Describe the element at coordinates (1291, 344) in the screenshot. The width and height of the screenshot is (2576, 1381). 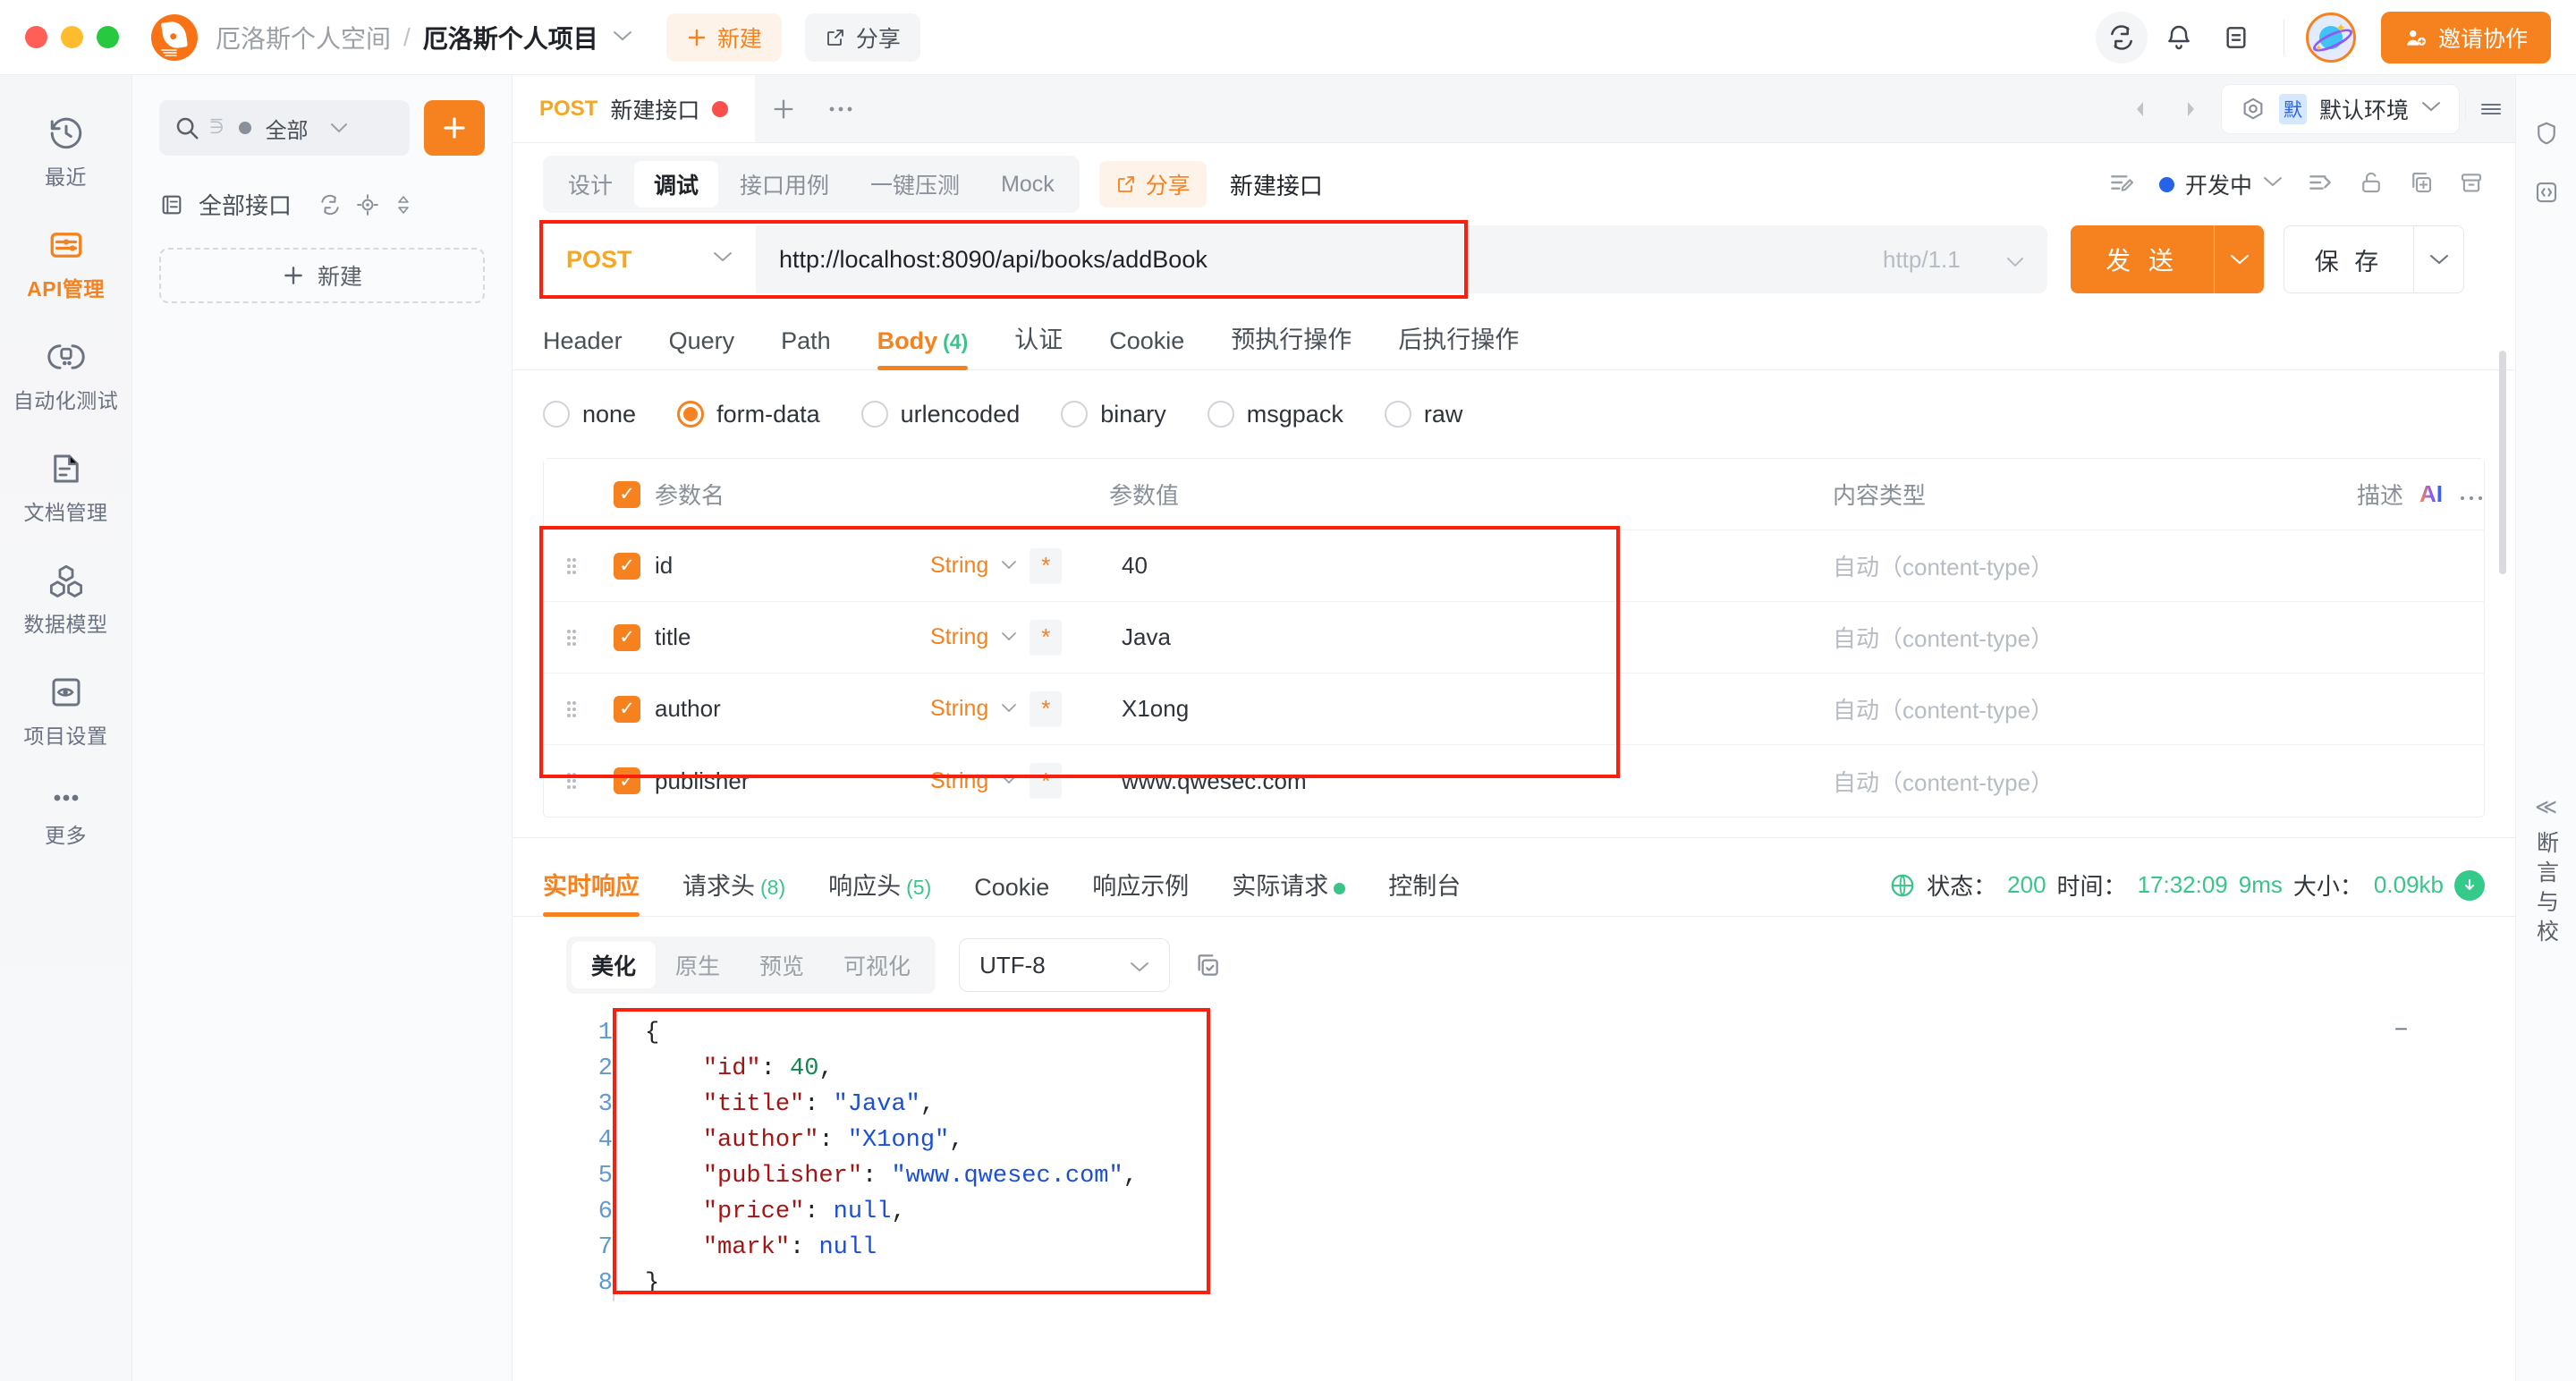
I see `tab-pre-script: 预执行操作` at that location.